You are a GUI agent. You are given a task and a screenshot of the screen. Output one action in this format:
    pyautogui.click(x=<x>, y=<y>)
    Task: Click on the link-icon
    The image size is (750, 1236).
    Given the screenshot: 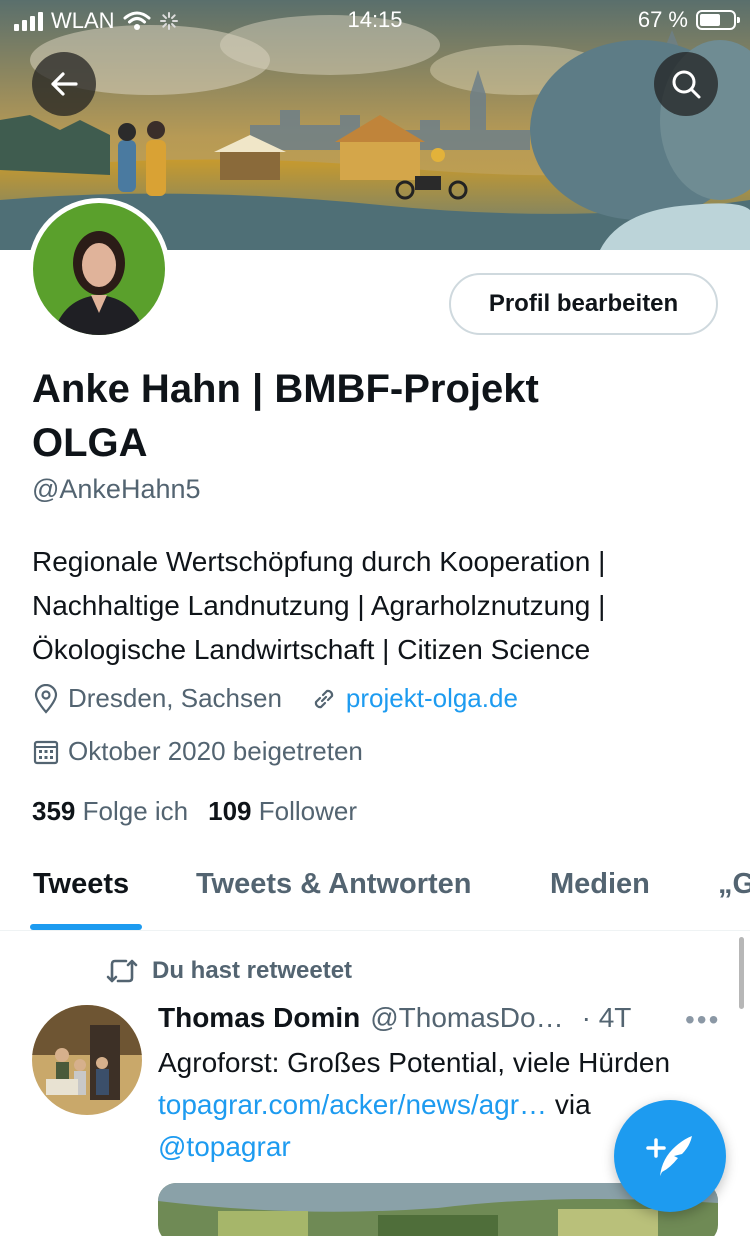 What is the action you would take?
    pyautogui.click(x=324, y=699)
    